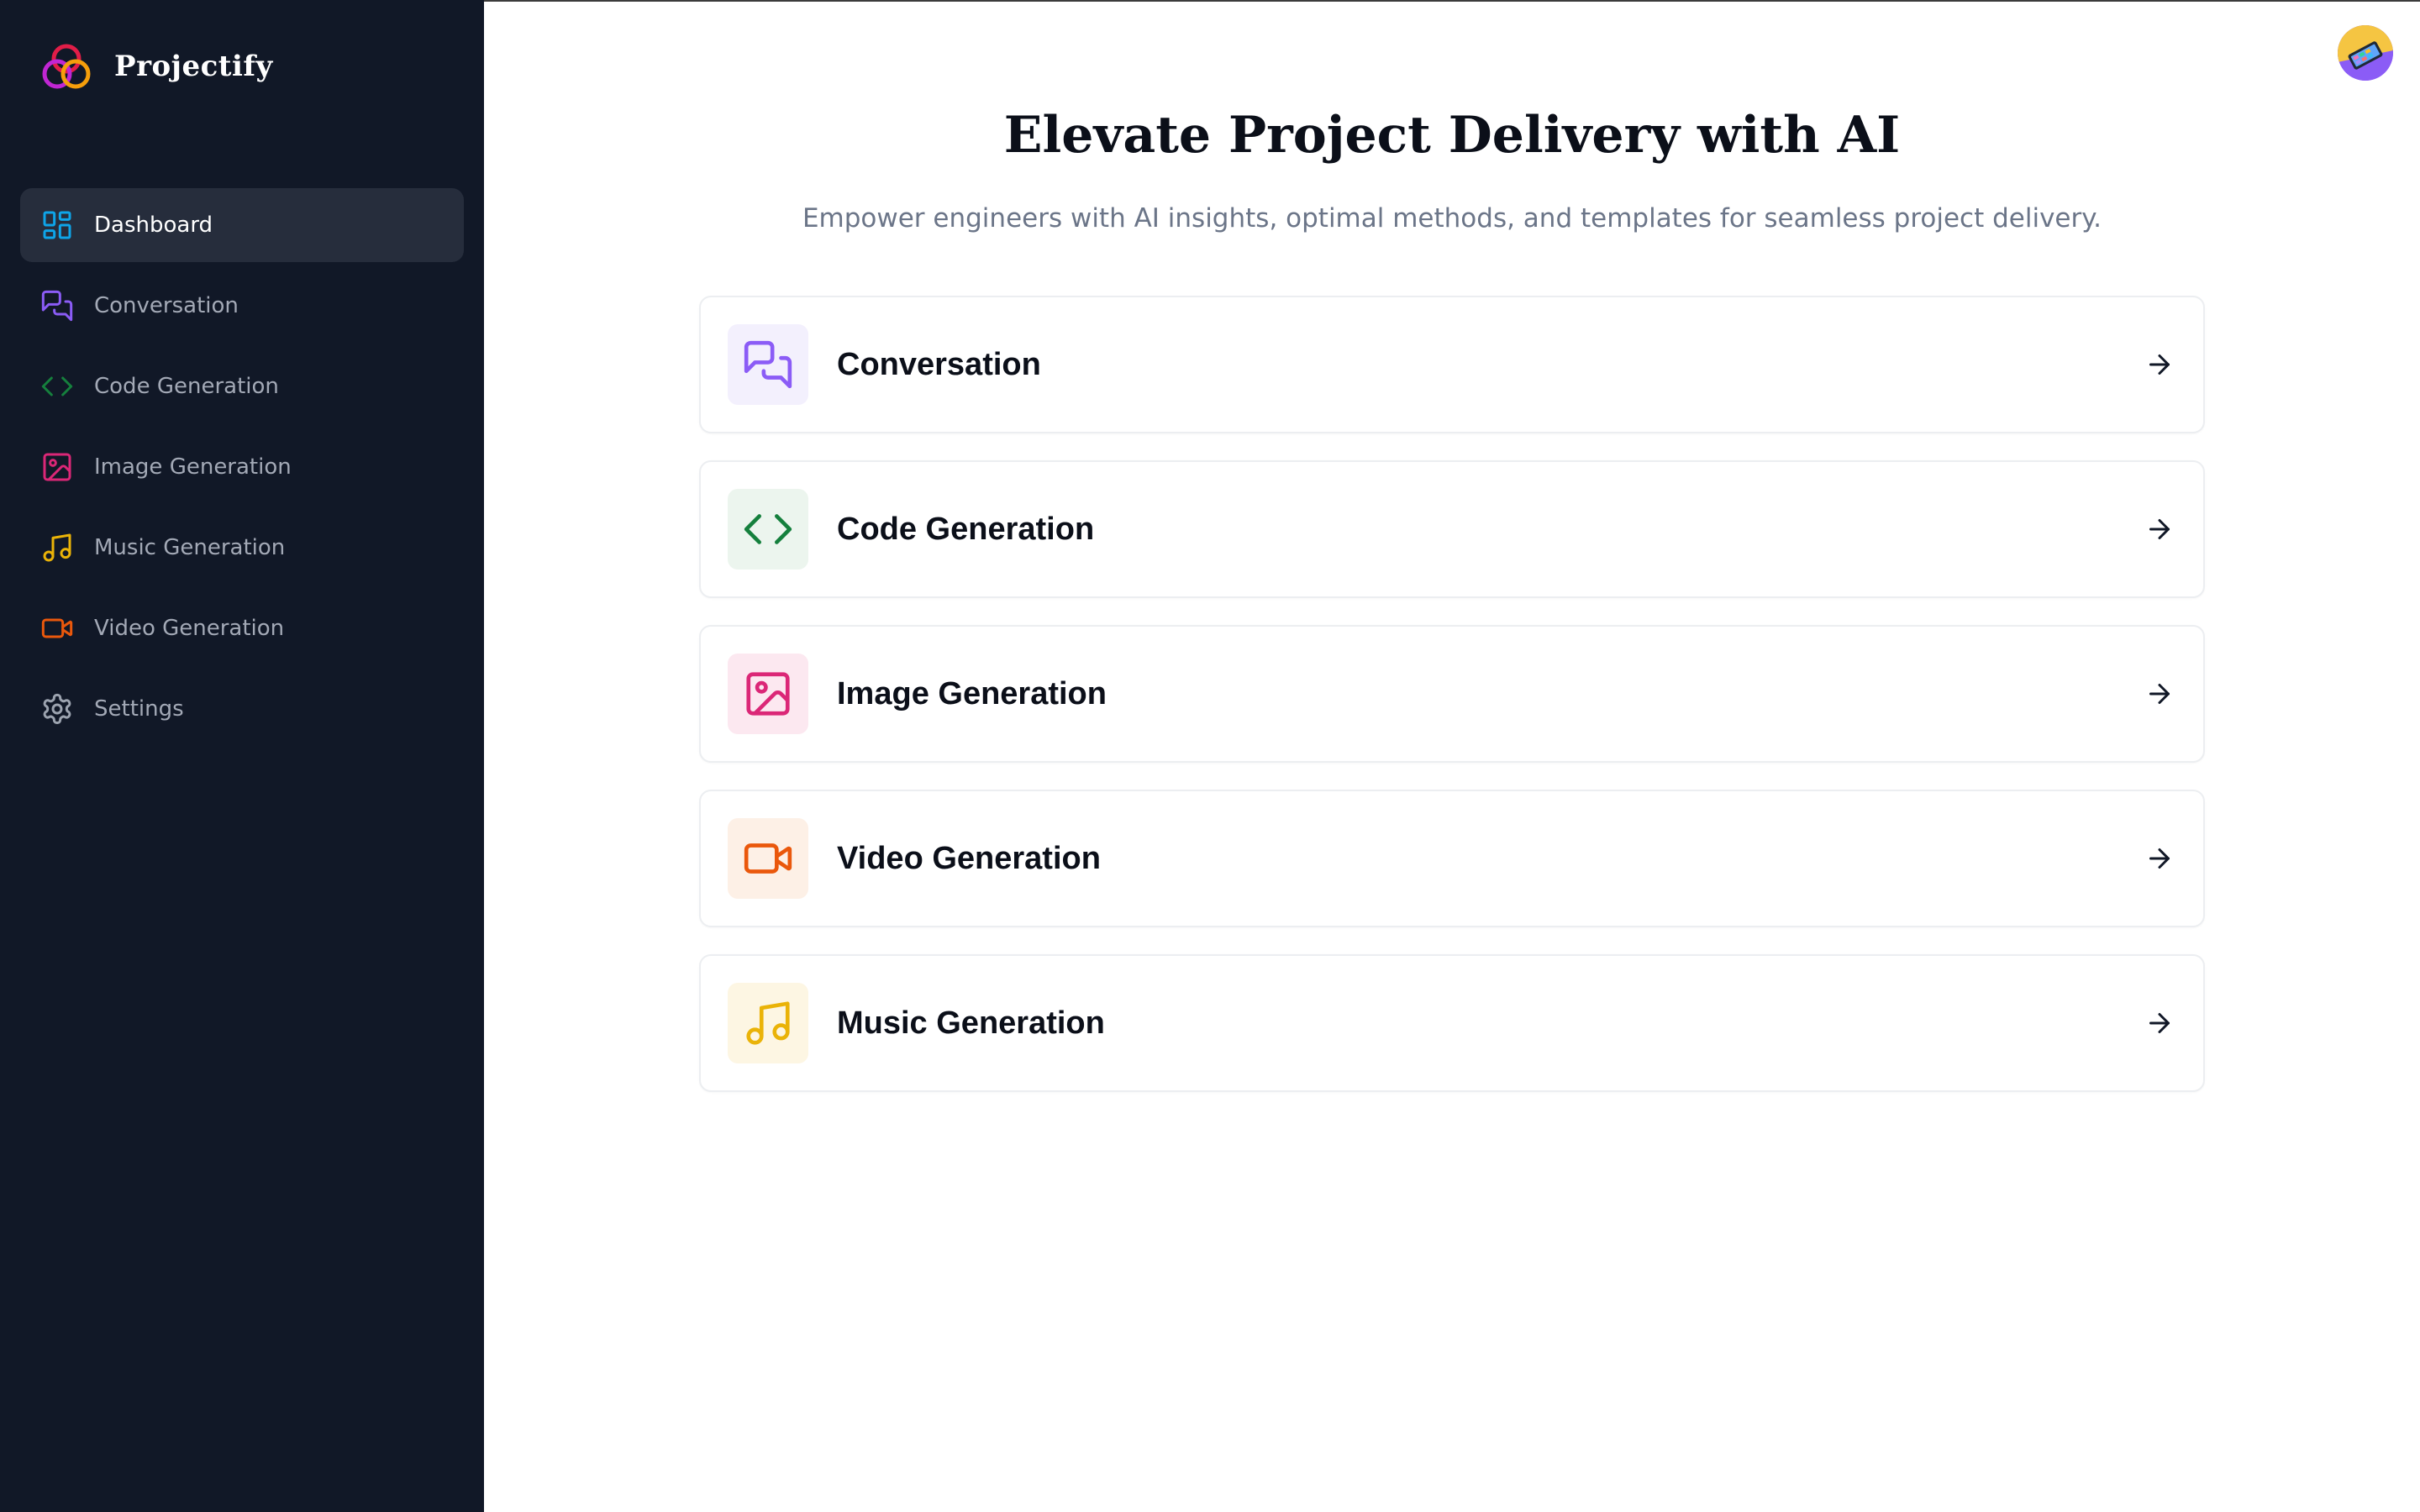 This screenshot has height=1512, width=2420. I want to click on card-music-generation: Music Generation, so click(1452, 1023).